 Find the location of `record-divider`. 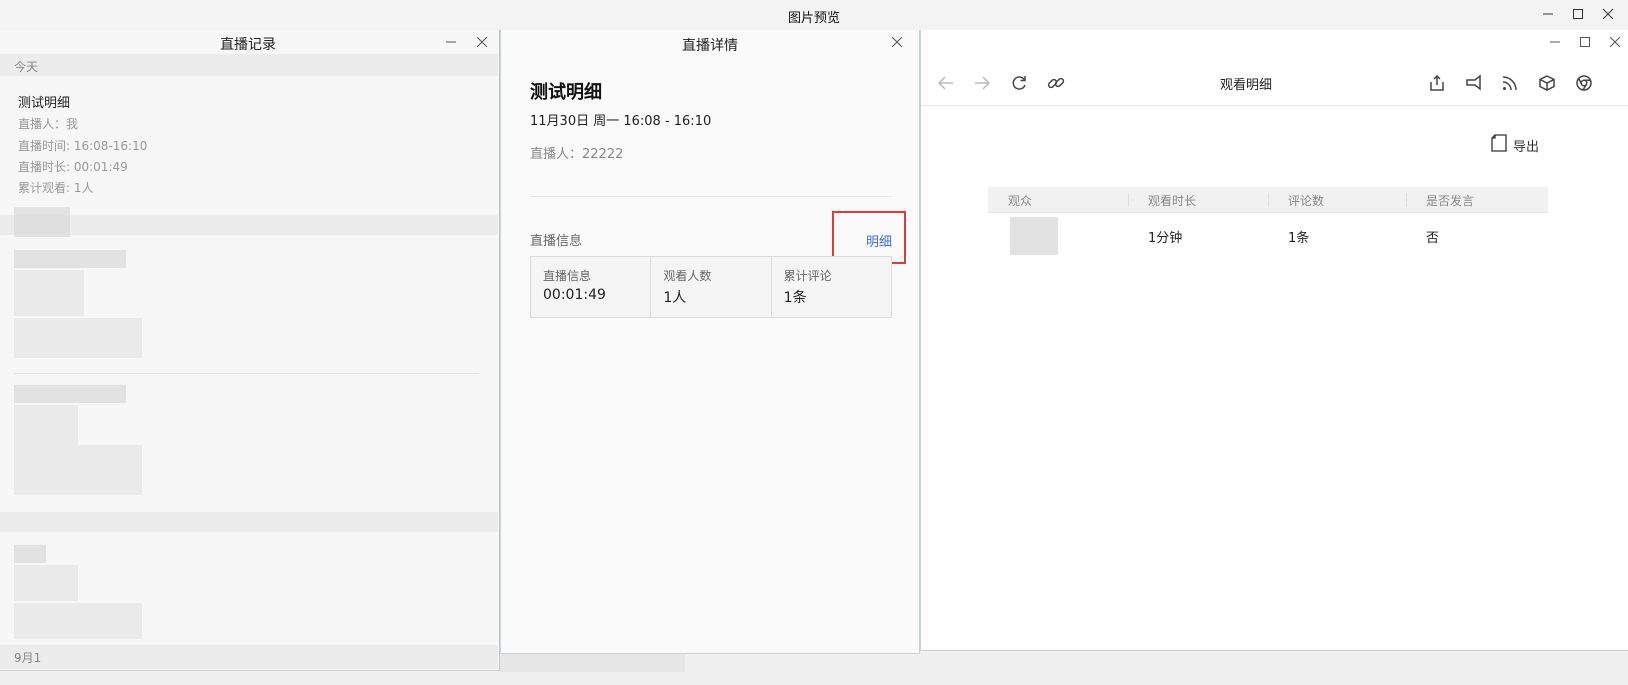

record-divider is located at coordinates (246, 373).